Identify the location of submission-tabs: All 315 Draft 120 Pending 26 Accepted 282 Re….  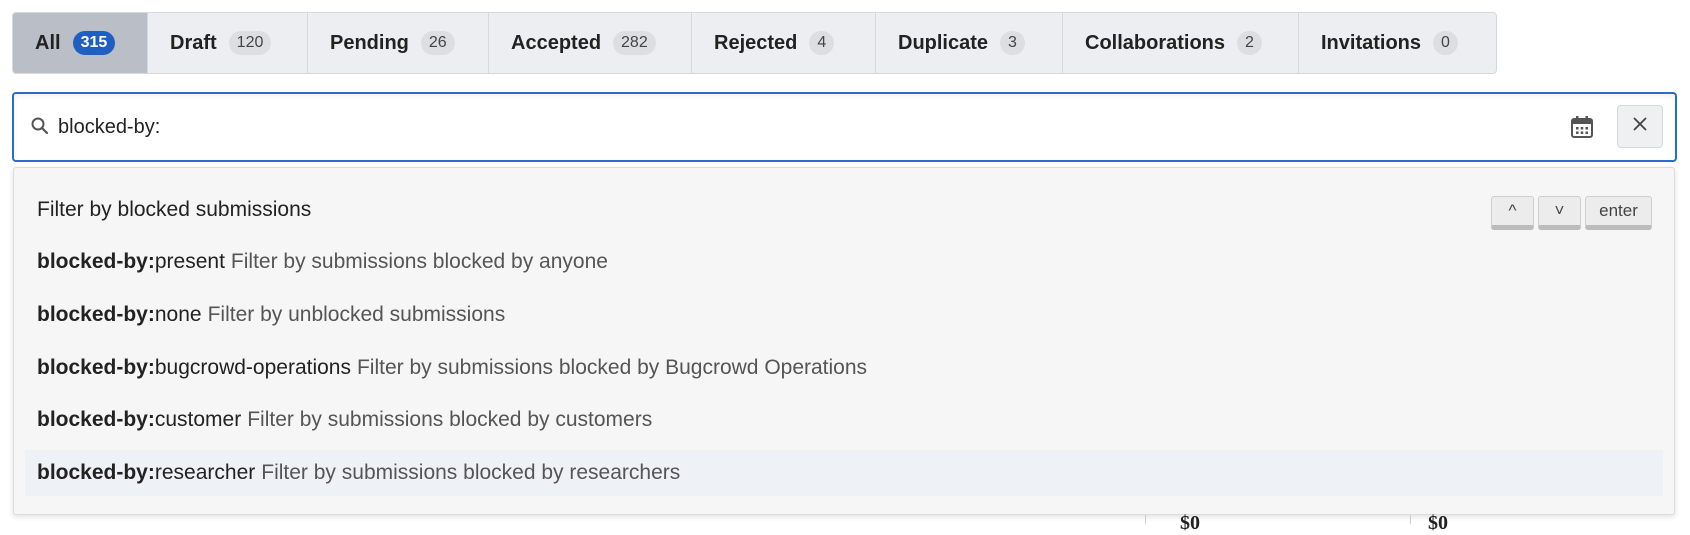
(754, 43).